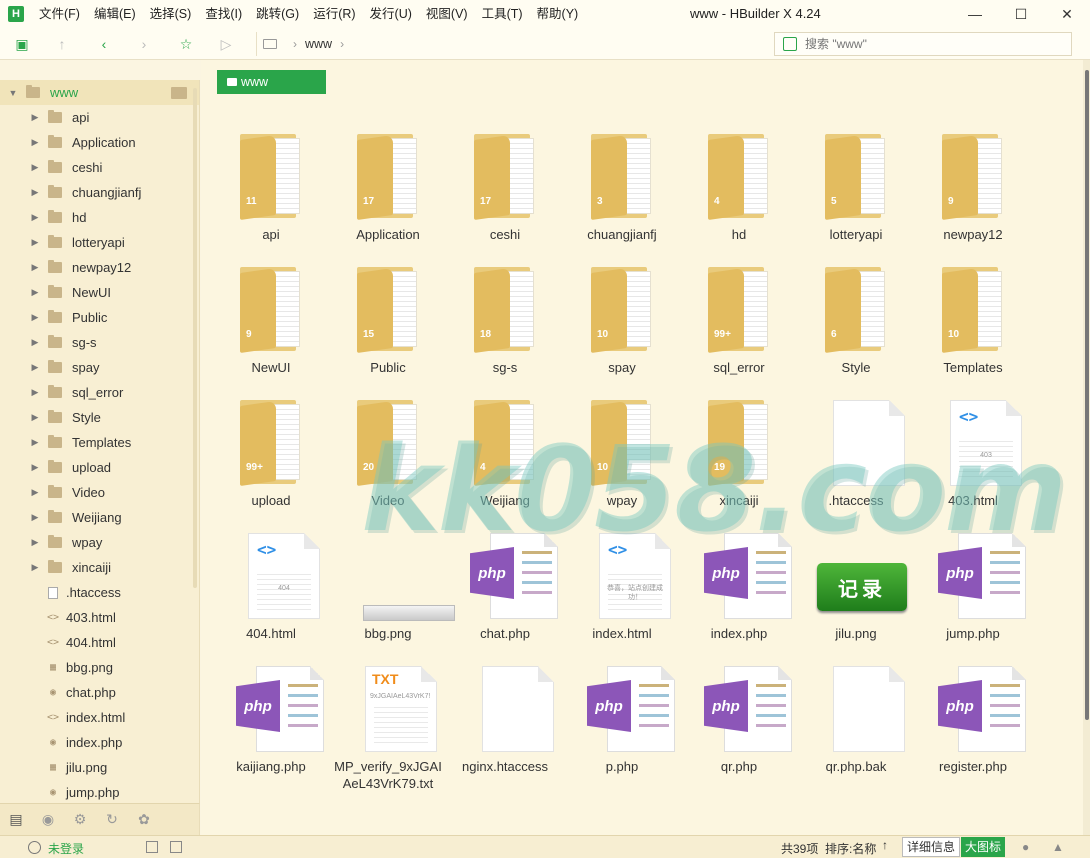 The width and height of the screenshot is (1090, 858). What do you see at coordinates (62, 44) in the screenshot?
I see `up-arrow-icon: ↑` at bounding box center [62, 44].